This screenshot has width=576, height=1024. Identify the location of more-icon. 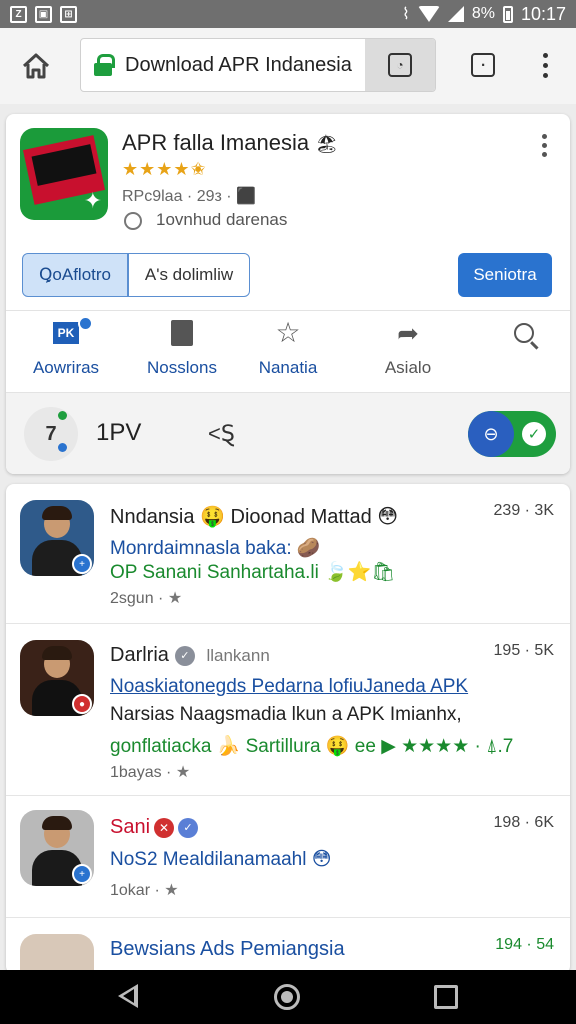
(544, 136).